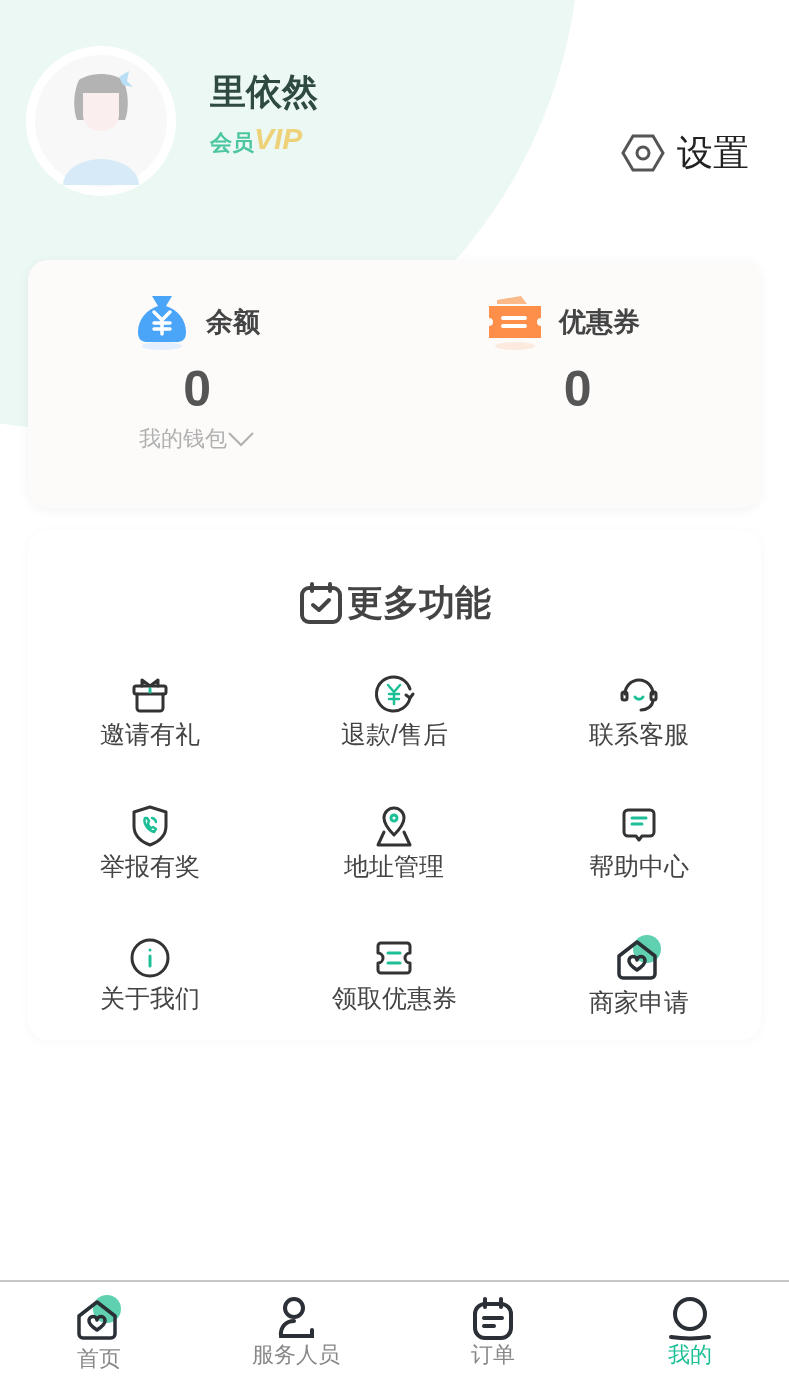 This screenshot has height=1381, width=789. Describe the element at coordinates (685, 153) in the screenshot. I see `settings-button: 设置` at that location.